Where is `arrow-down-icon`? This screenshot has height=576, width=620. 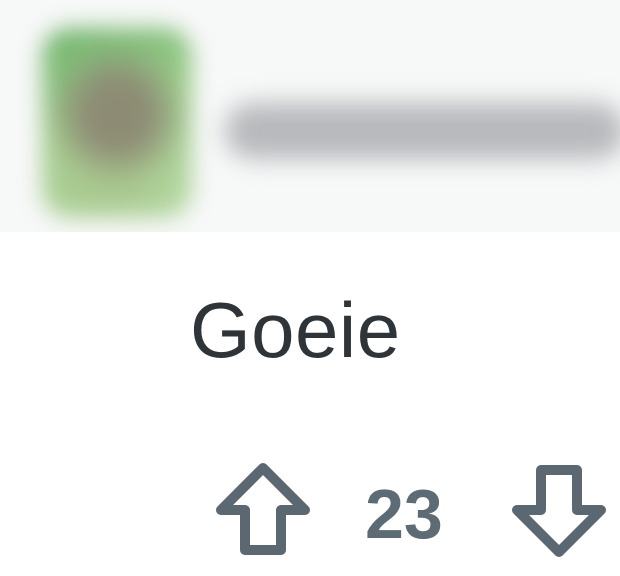 arrow-down-icon is located at coordinates (559, 511).